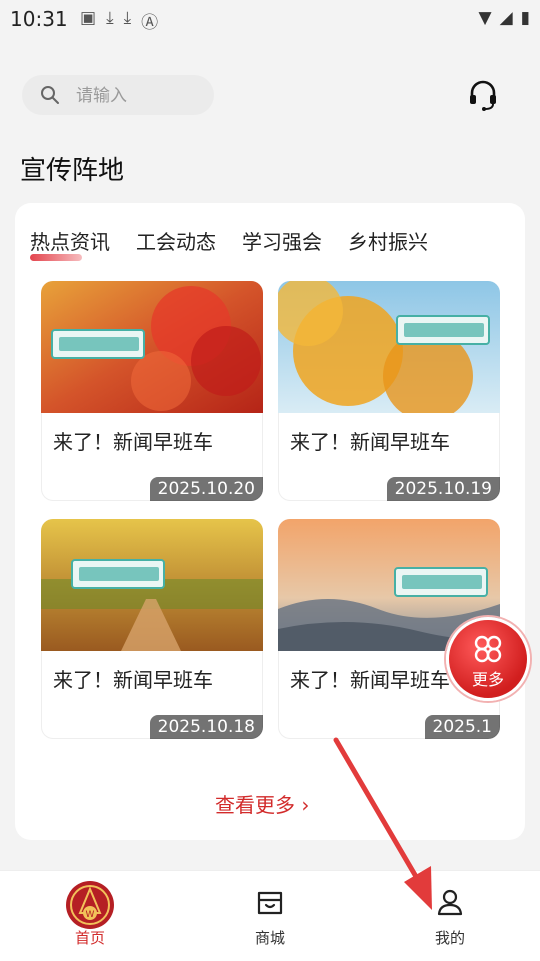 The width and height of the screenshot is (540, 961). Describe the element at coordinates (50, 95) in the screenshot. I see `search-icon` at that location.